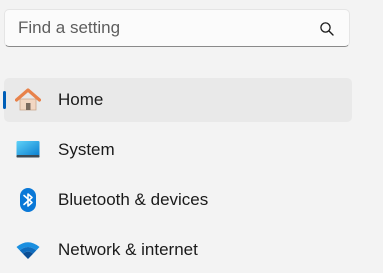 Image resolution: width=383 pixels, height=273 pixels. Describe the element at coordinates (327, 29) in the screenshot. I see `search-icon` at that location.